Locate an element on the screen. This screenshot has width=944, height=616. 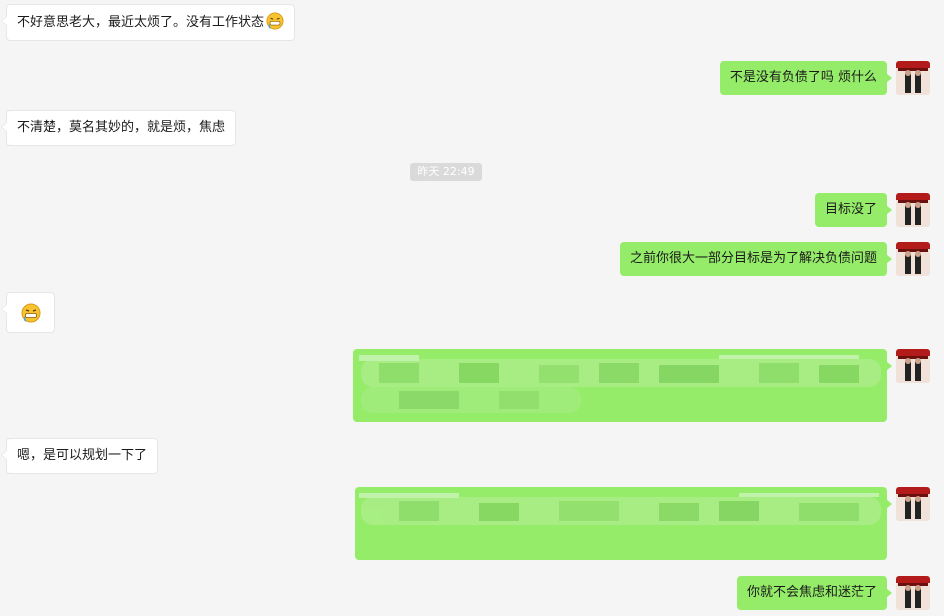
message-text: 不清楚，莫名其妙的，就是烦，焦虑 is located at coordinates (121, 127).